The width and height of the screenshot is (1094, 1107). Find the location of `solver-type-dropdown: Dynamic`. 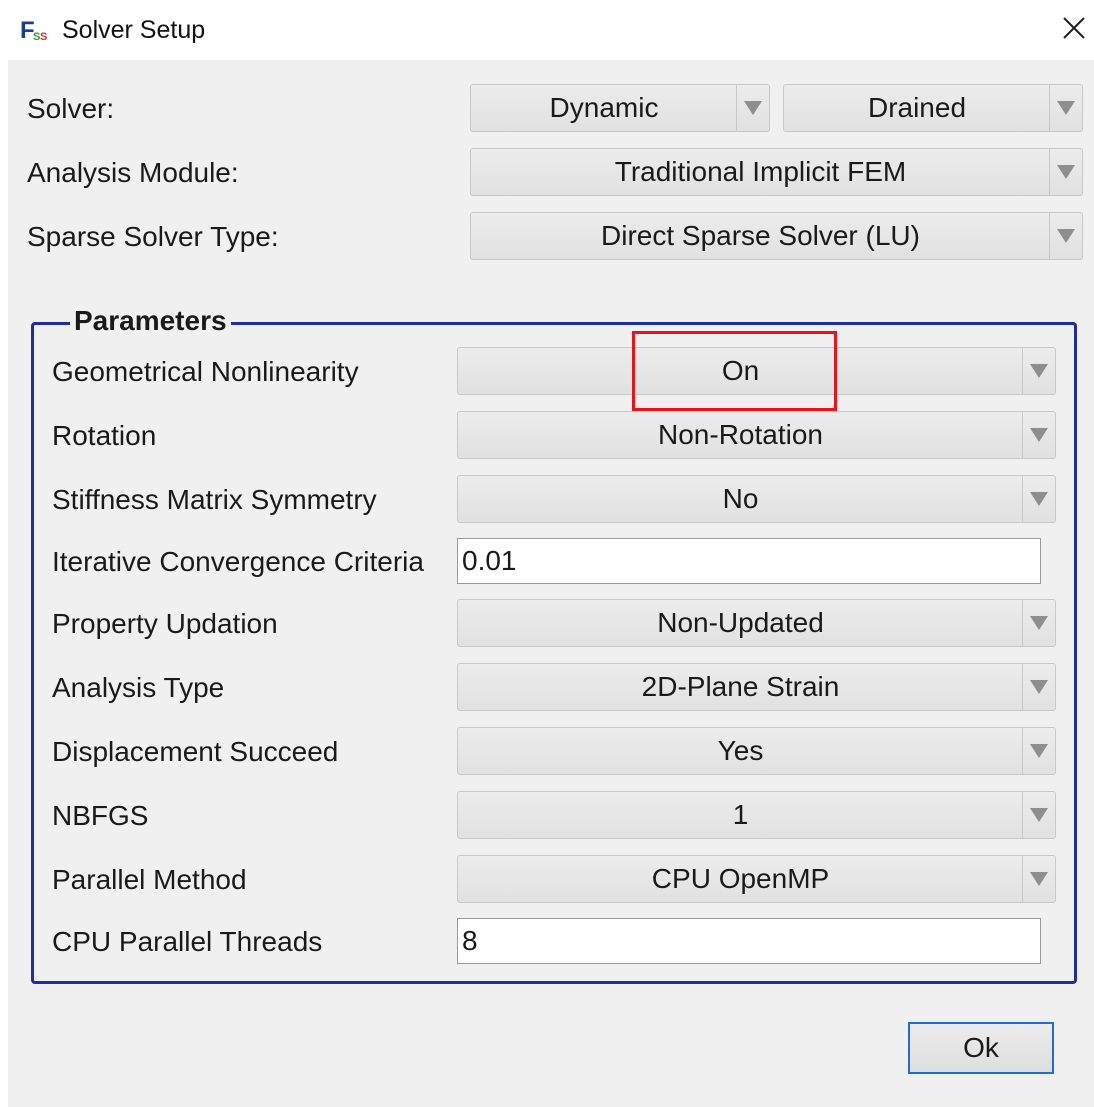

solver-type-dropdown: Dynamic is located at coordinates (620, 108).